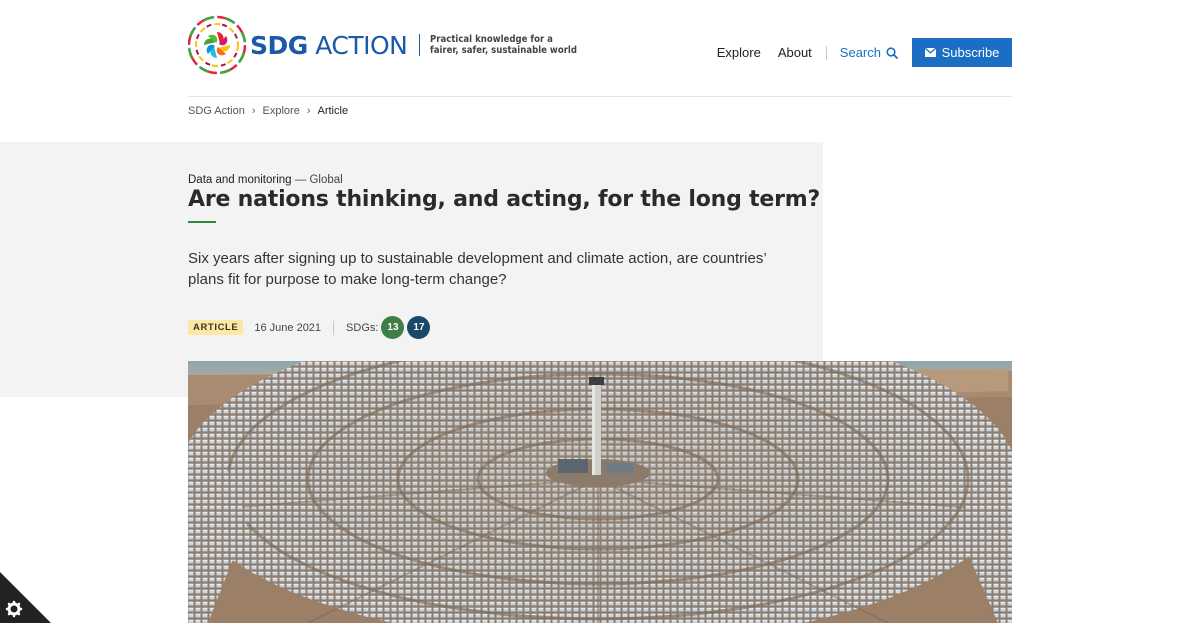  What do you see at coordinates (970, 52) in the screenshot?
I see `subscribe-label: Subscribe` at bounding box center [970, 52].